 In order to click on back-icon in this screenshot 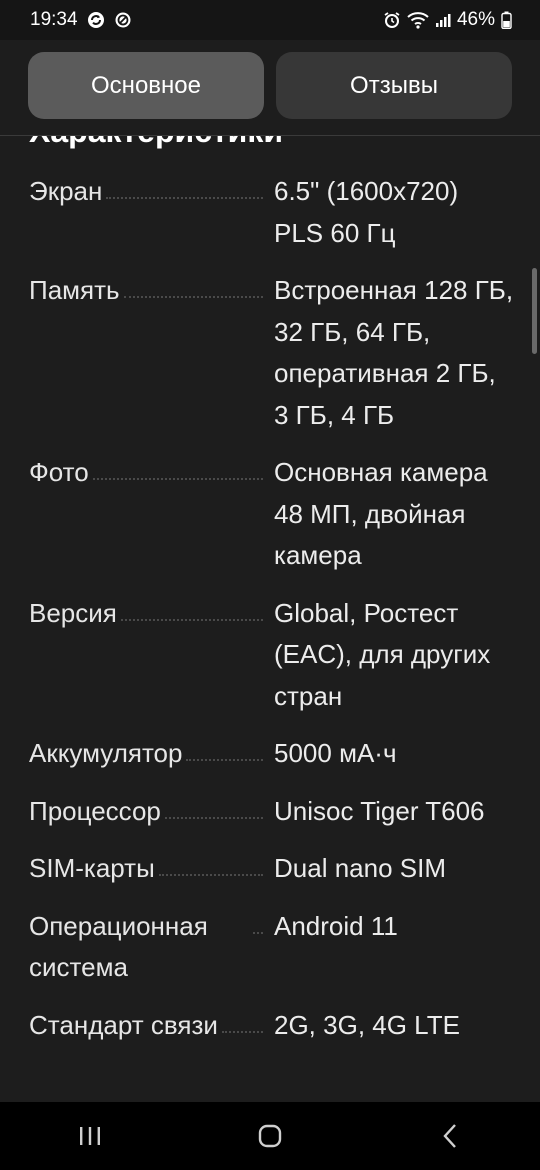, I will do `click(449, 1136)`.